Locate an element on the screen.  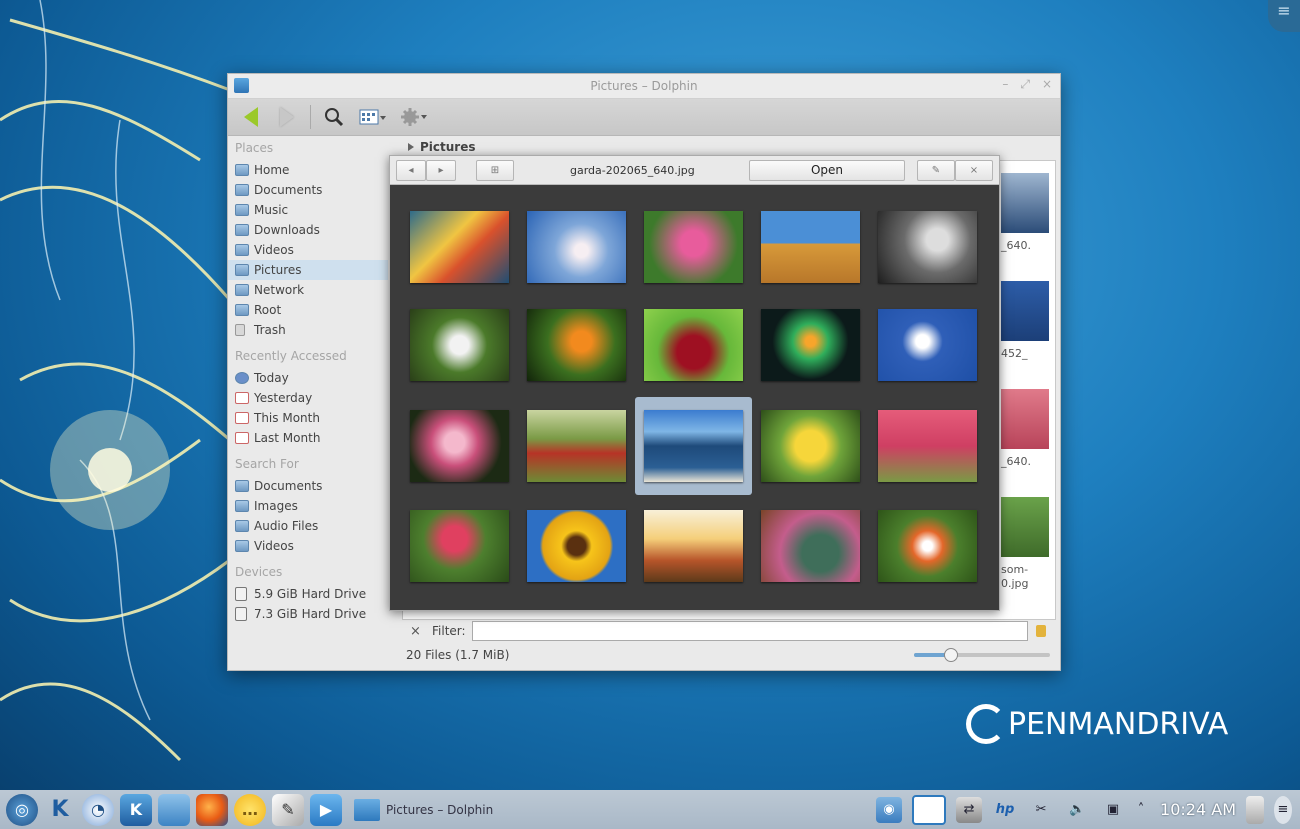
sidebar-item-home: Home is located at coordinates (308, 170).